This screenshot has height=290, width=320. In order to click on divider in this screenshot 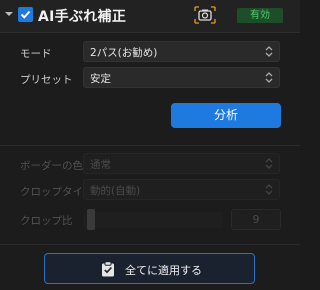, I will do `click(150, 145)`.